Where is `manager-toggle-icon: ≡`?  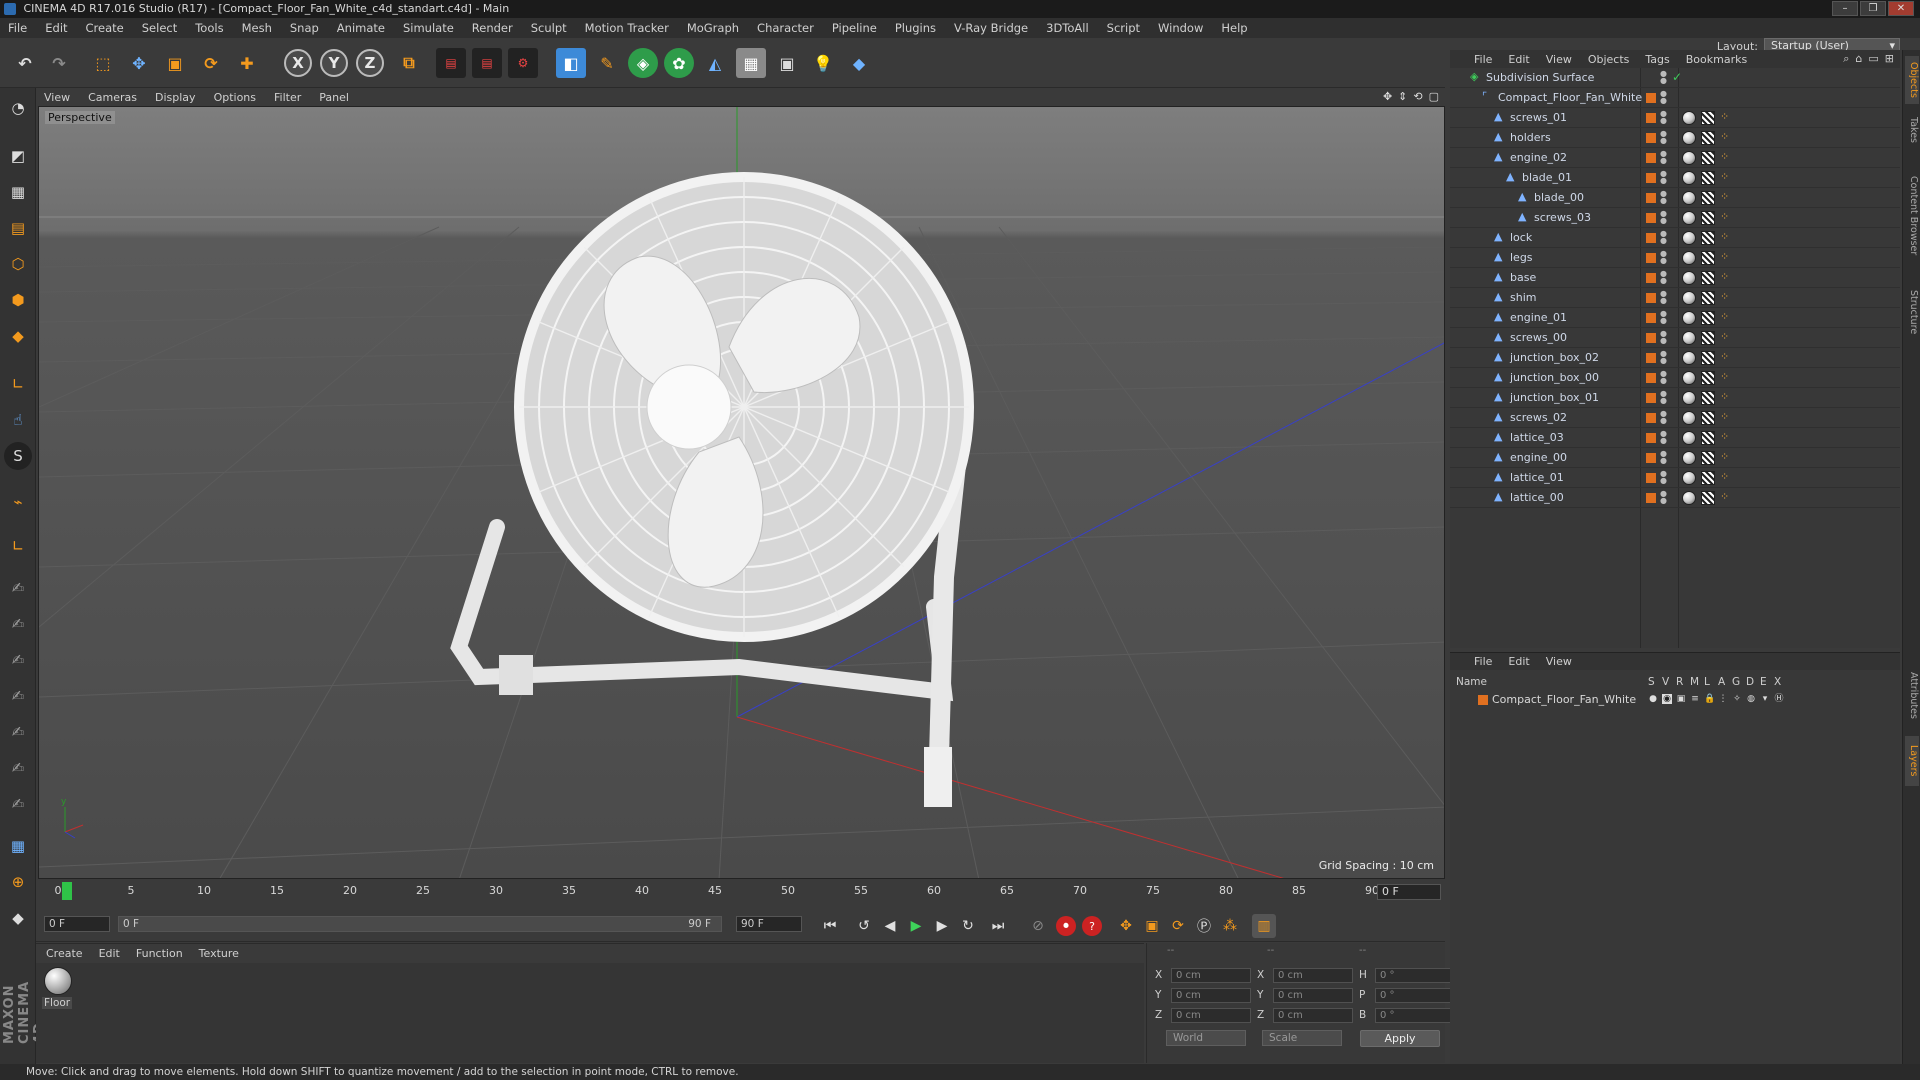
manager-toggle-icon: ≡ is located at coordinates (1695, 699).